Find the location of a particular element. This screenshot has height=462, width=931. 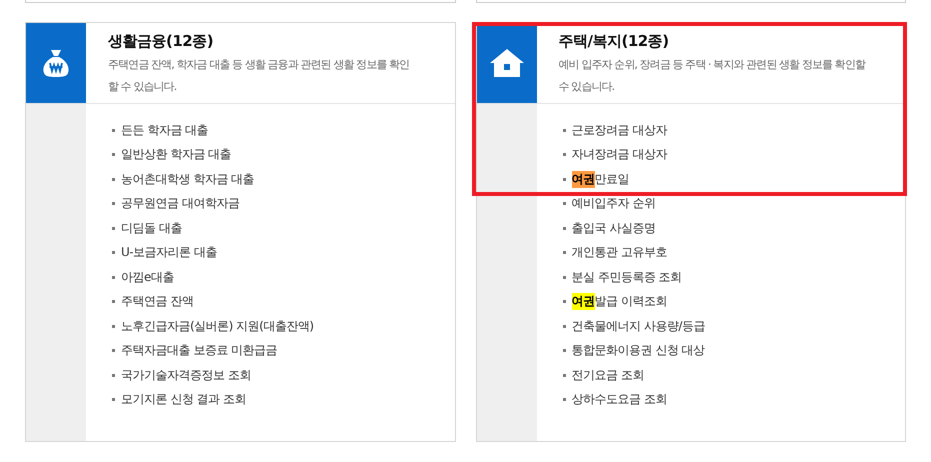

list-link: 상하수도요금 조회 is located at coordinates (633, 400).